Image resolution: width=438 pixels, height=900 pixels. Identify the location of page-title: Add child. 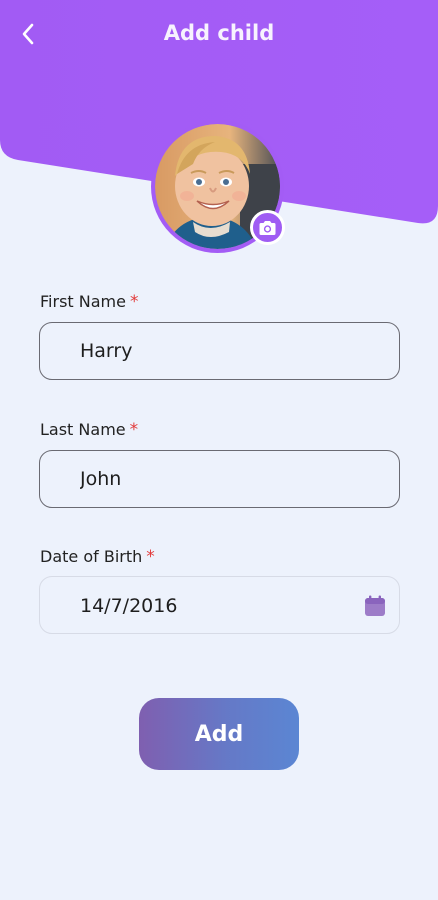
(219, 33).